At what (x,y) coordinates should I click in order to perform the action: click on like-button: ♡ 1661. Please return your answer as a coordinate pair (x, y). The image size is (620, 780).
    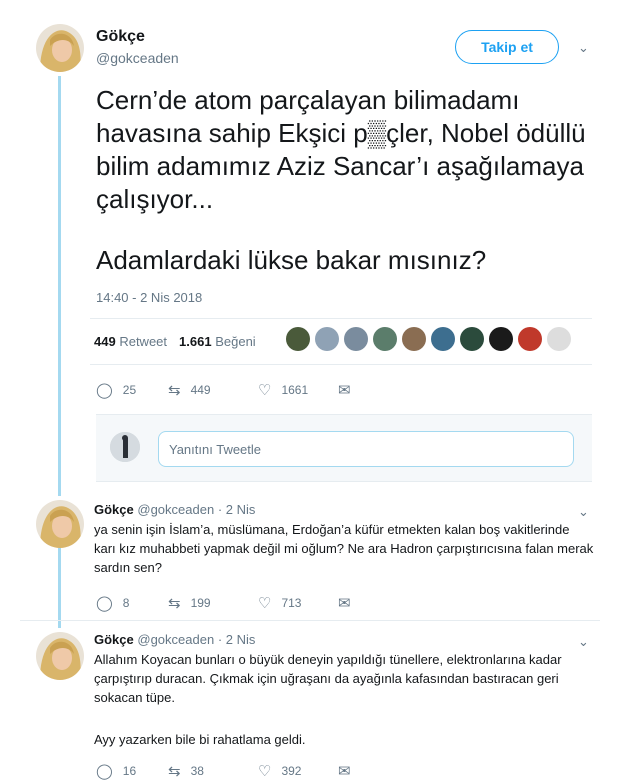
    Looking at the image, I should click on (298, 390).